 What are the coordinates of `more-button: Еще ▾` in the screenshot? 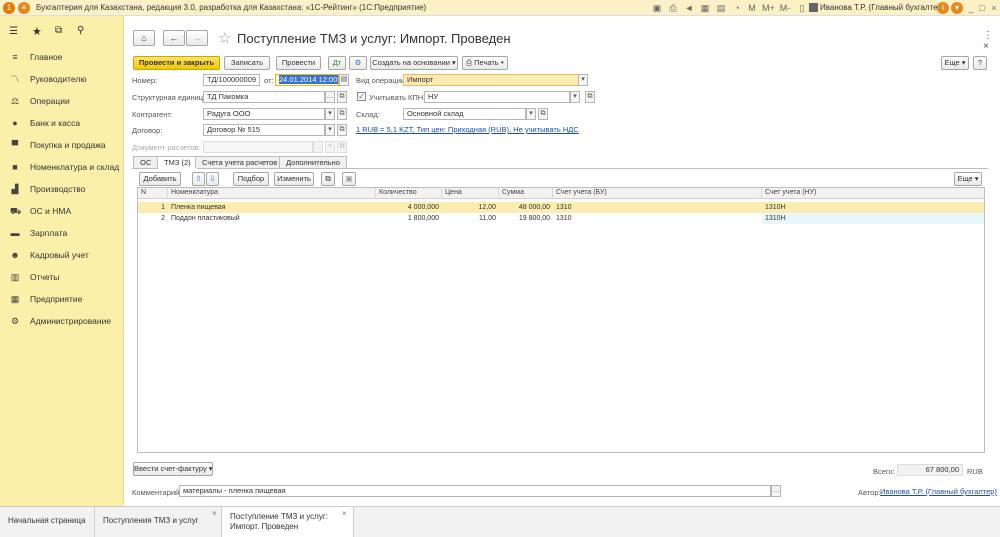 It's located at (955, 63).